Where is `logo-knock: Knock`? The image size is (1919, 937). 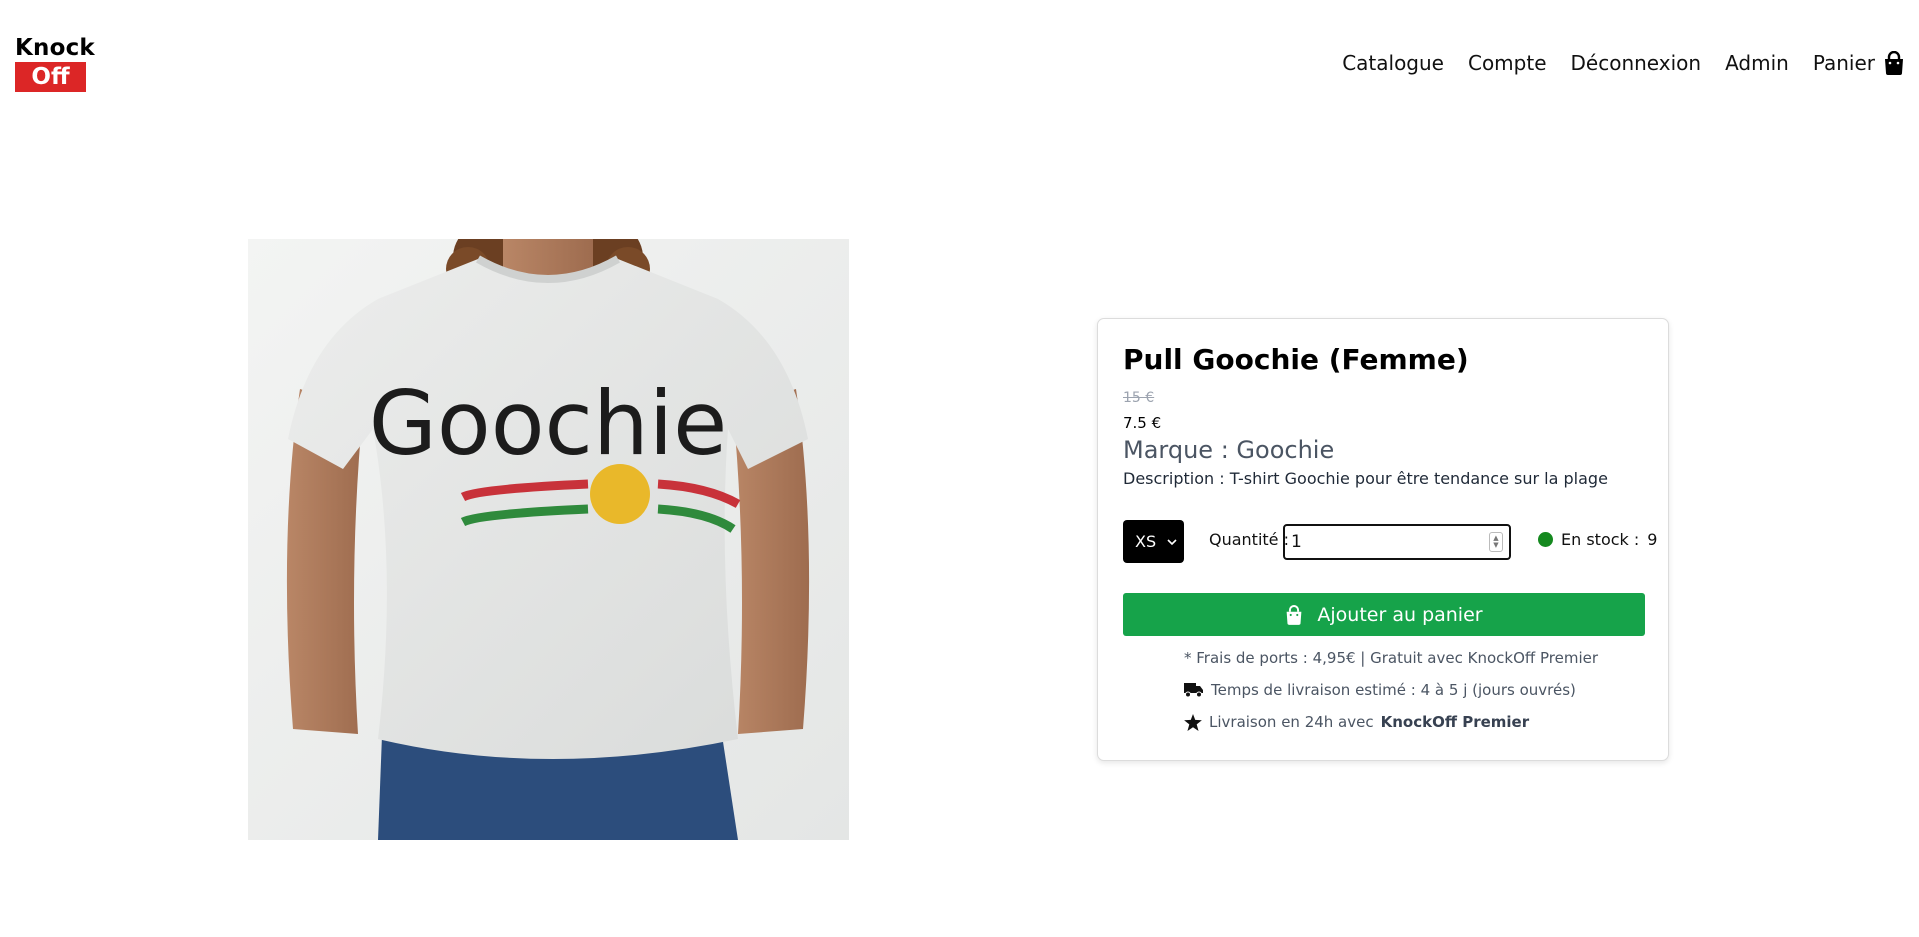 logo-knock: Knock is located at coordinates (55, 48).